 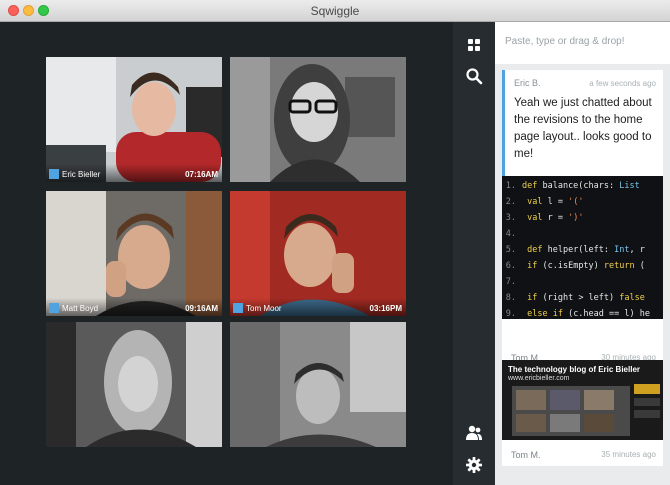 I want to click on compose-input: Paste, type or drag & drop!, so click(x=582, y=43).